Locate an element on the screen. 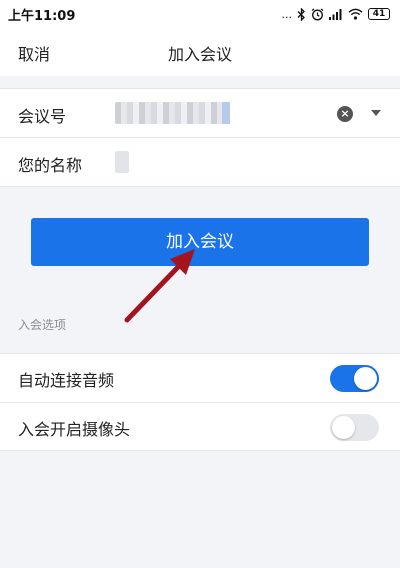 The width and height of the screenshot is (400, 568). option-label: 自动连接音频 is located at coordinates (66, 380).